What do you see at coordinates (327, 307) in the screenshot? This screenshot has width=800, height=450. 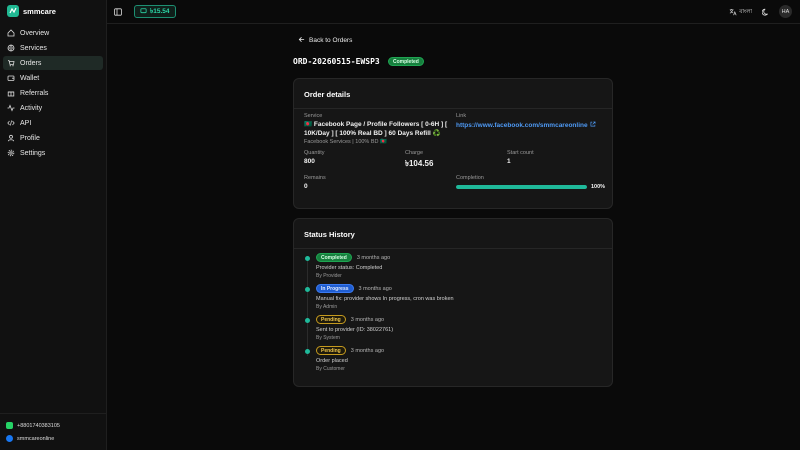 I see `entry-author: By Admin` at bounding box center [327, 307].